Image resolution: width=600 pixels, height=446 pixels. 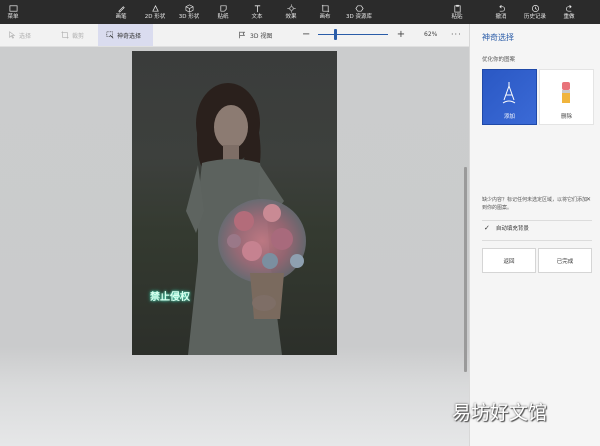 I want to click on menu-button: 菜单, so click(x=13, y=12).